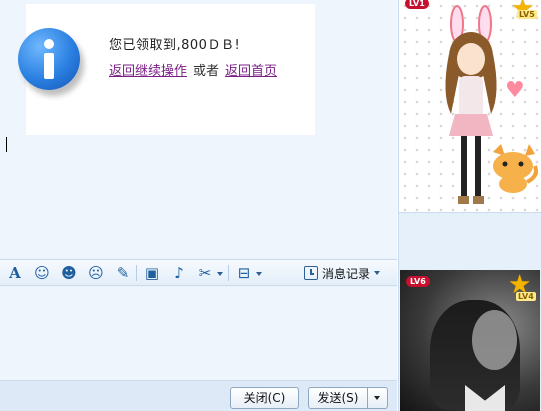 The width and height of the screenshot is (541, 411). I want to click on avatar-face-icon: ☻, so click(69, 273).